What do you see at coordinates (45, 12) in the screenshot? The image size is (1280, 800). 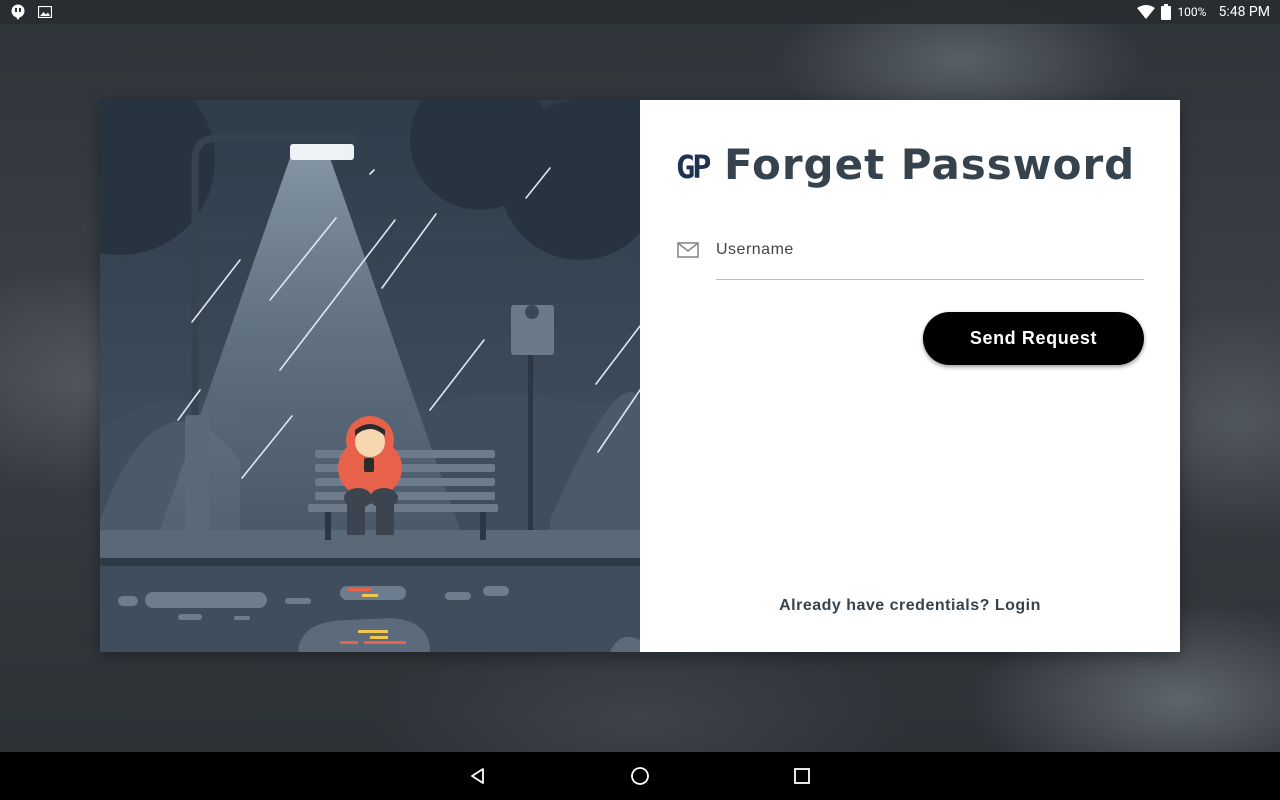 I see `image-icon` at bounding box center [45, 12].